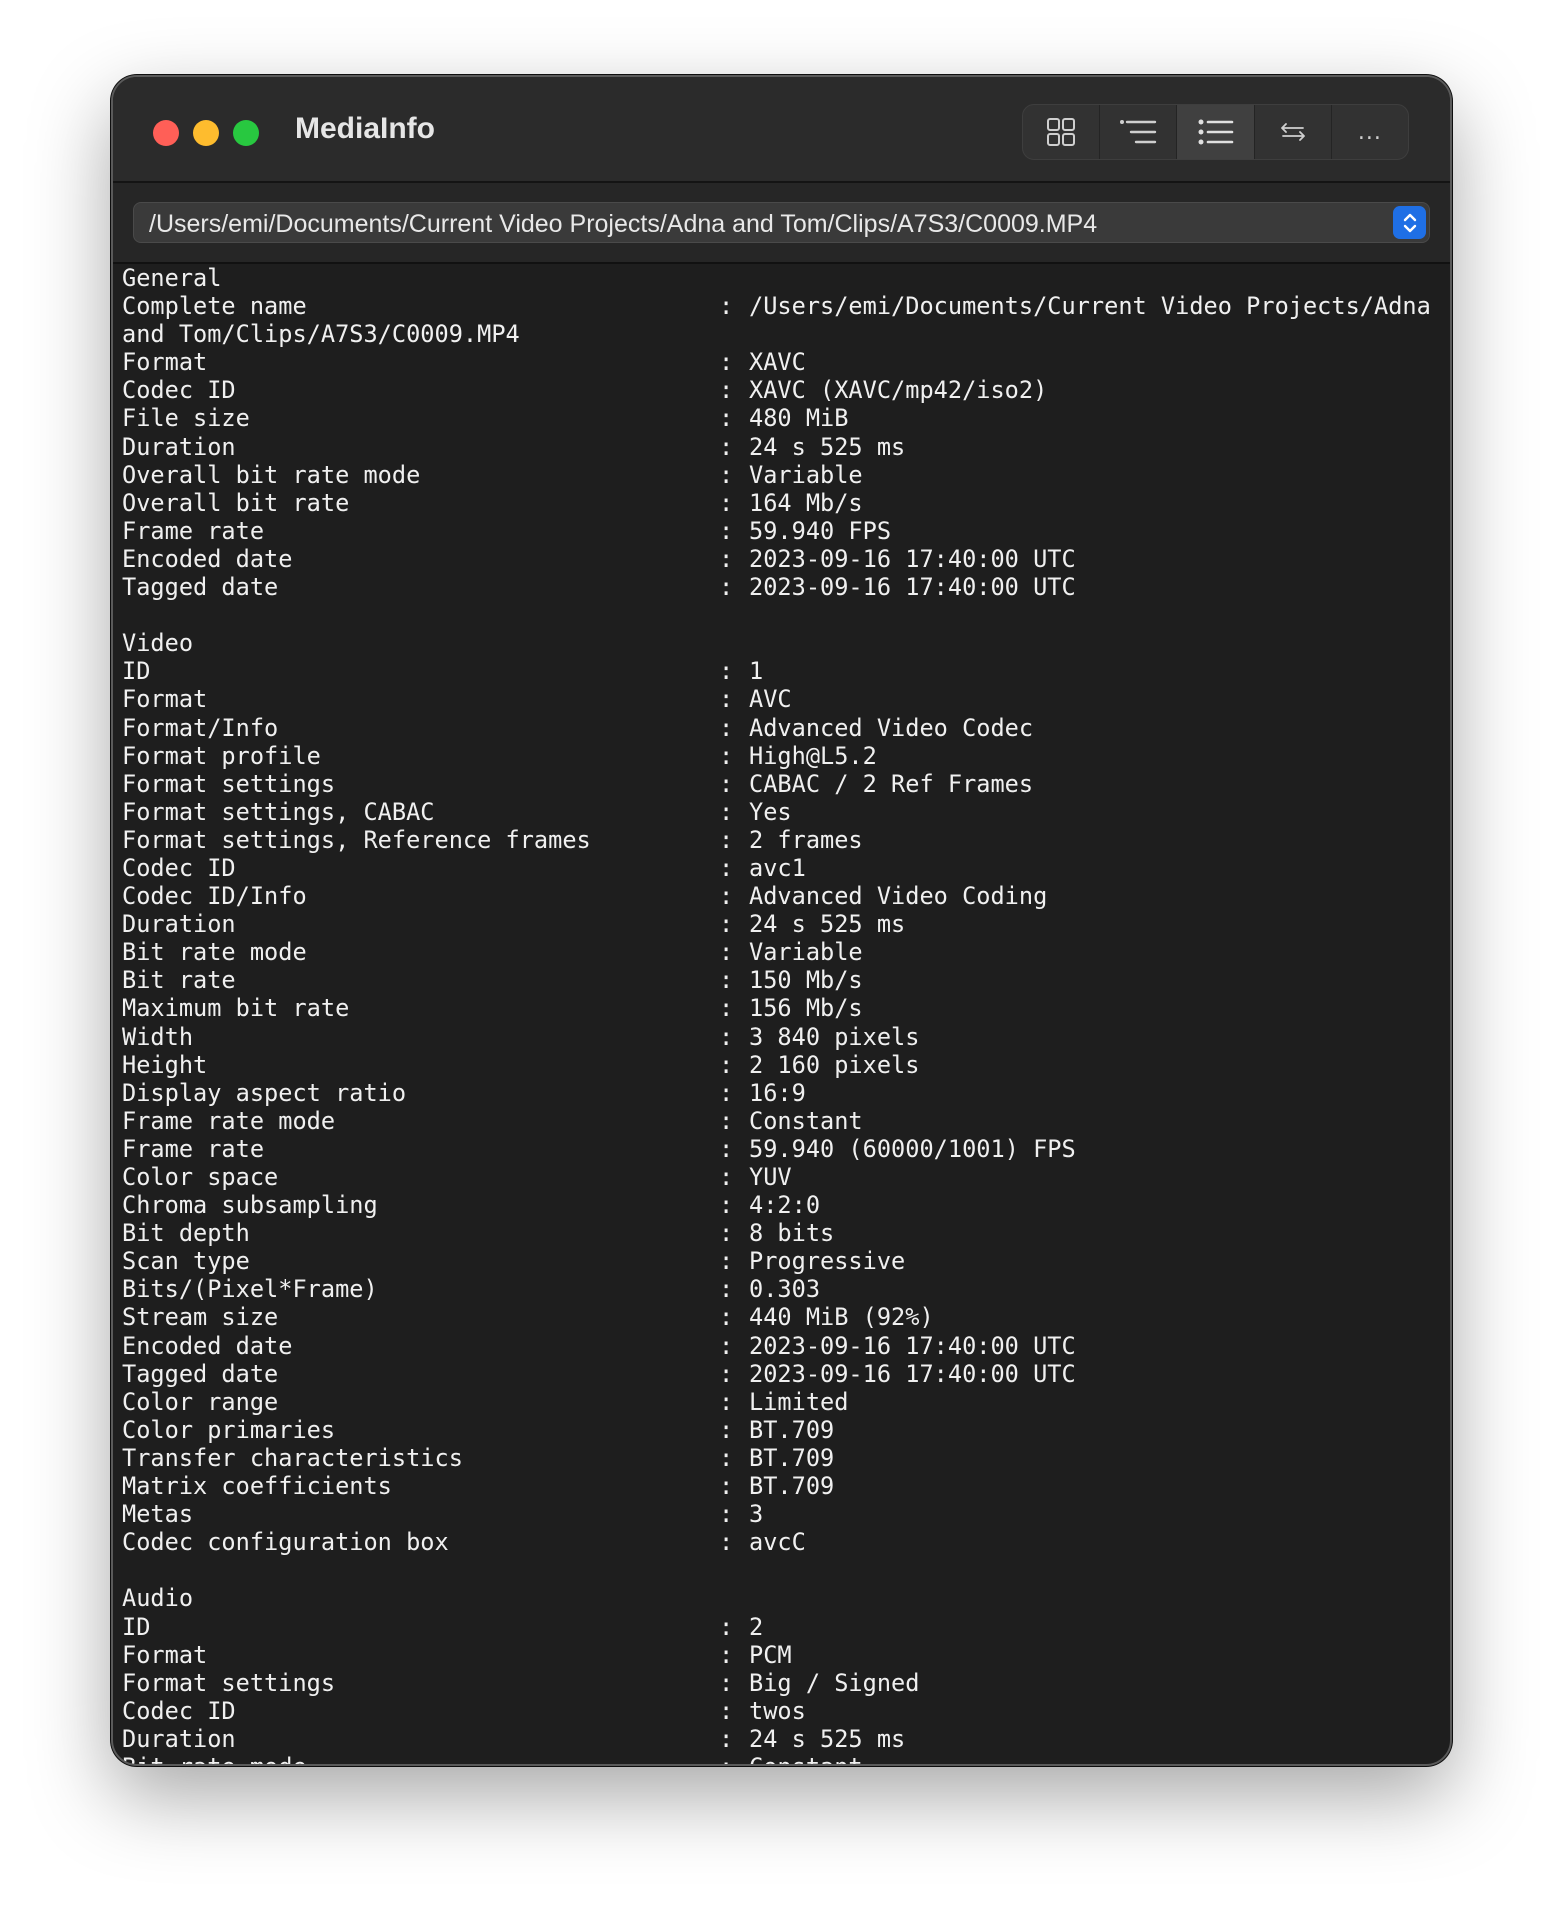 This screenshot has height=1910, width=1562. What do you see at coordinates (236, 1008) in the screenshot?
I see `report-key: Maximum bit rate` at bounding box center [236, 1008].